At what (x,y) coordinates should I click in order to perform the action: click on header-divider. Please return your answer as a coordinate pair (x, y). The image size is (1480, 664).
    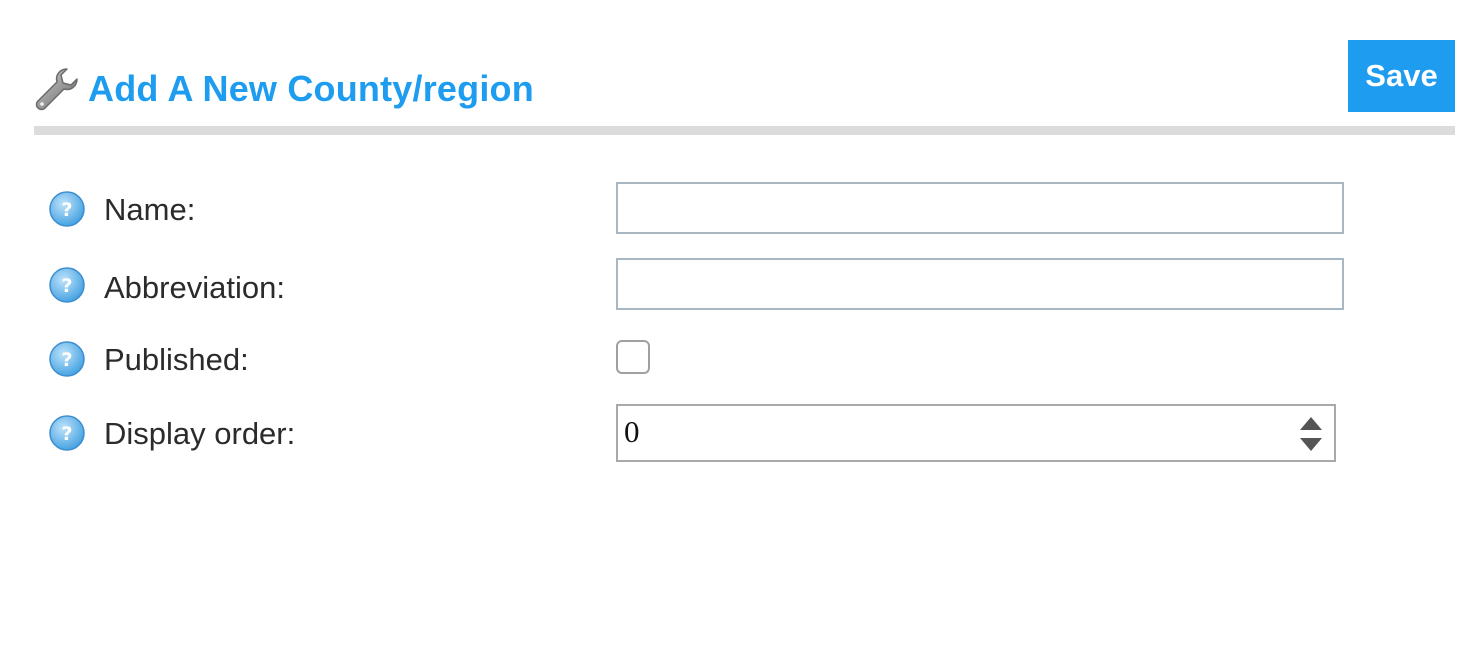
    Looking at the image, I should click on (744, 130).